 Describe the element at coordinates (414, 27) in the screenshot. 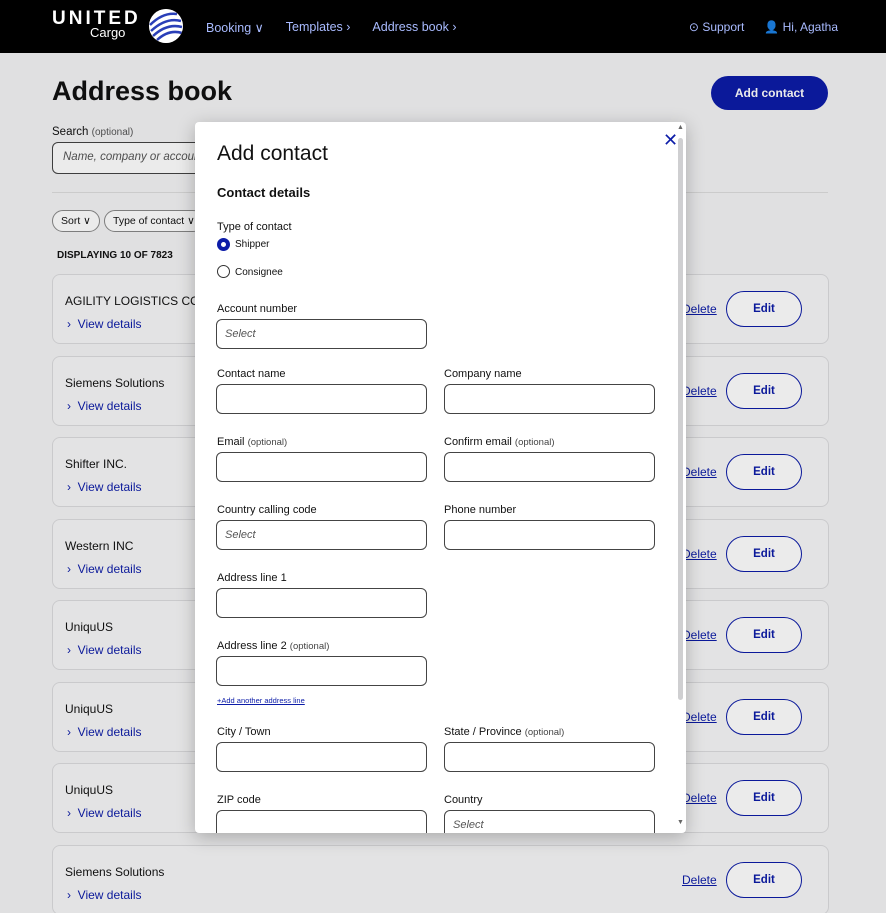

I see `nav-address-book: Address book ›` at that location.